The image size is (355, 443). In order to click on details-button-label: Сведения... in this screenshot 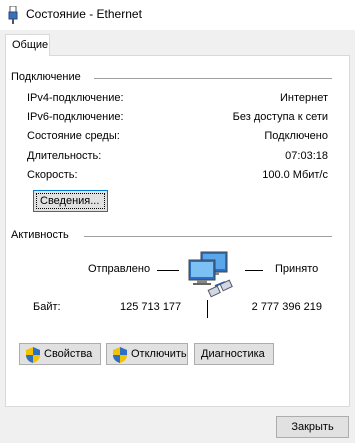, I will do `click(70, 201)`.